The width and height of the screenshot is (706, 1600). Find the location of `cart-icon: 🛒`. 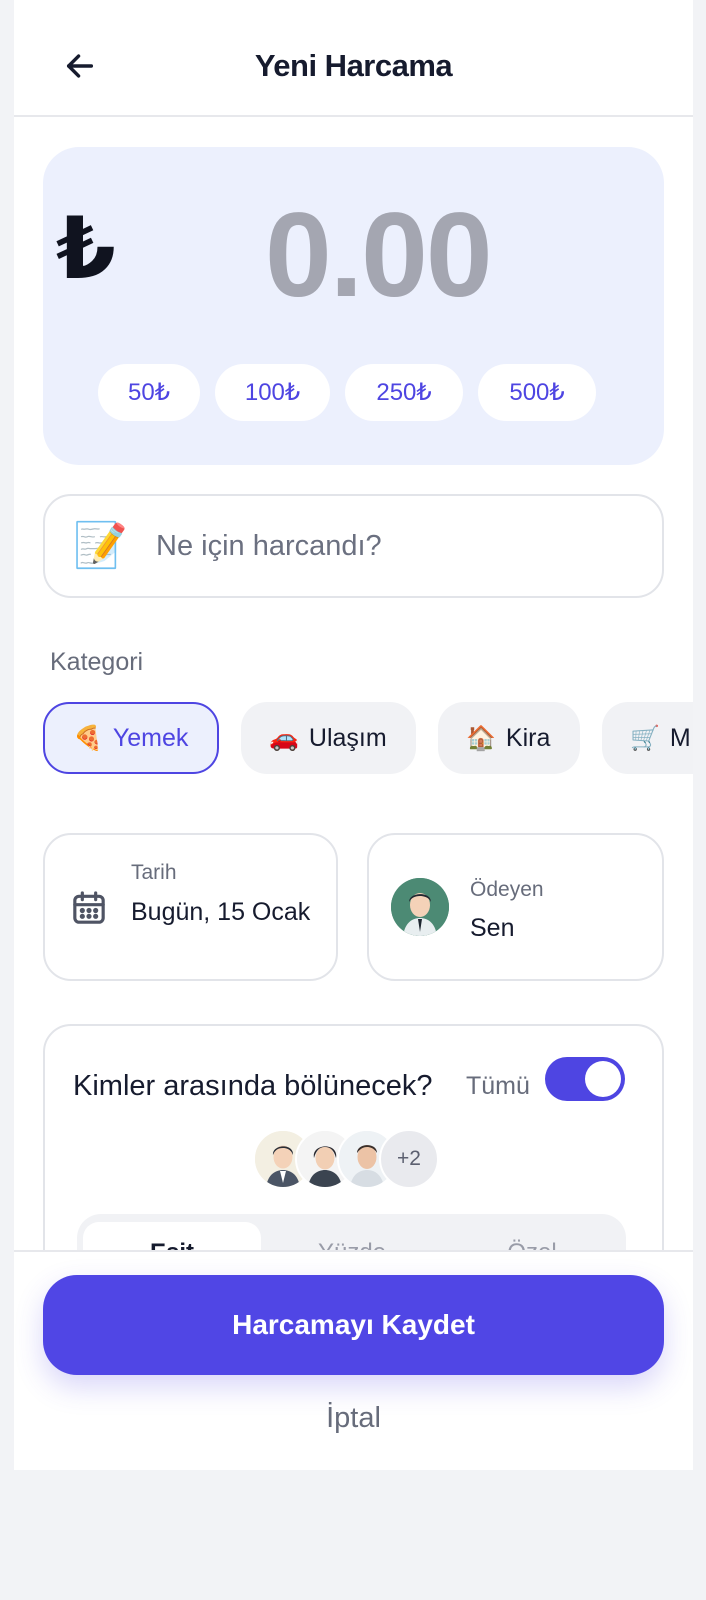

cart-icon: 🛒 is located at coordinates (645, 738).